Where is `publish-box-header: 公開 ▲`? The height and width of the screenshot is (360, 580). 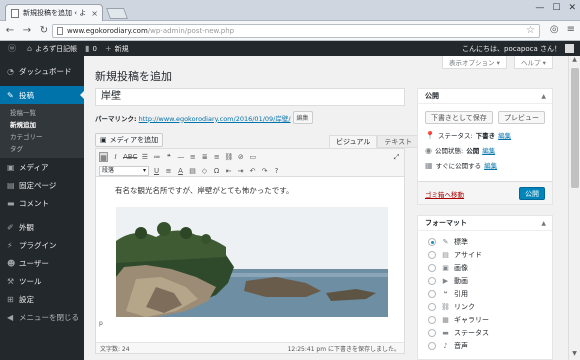 publish-box-header: 公開 ▲ is located at coordinates (485, 96).